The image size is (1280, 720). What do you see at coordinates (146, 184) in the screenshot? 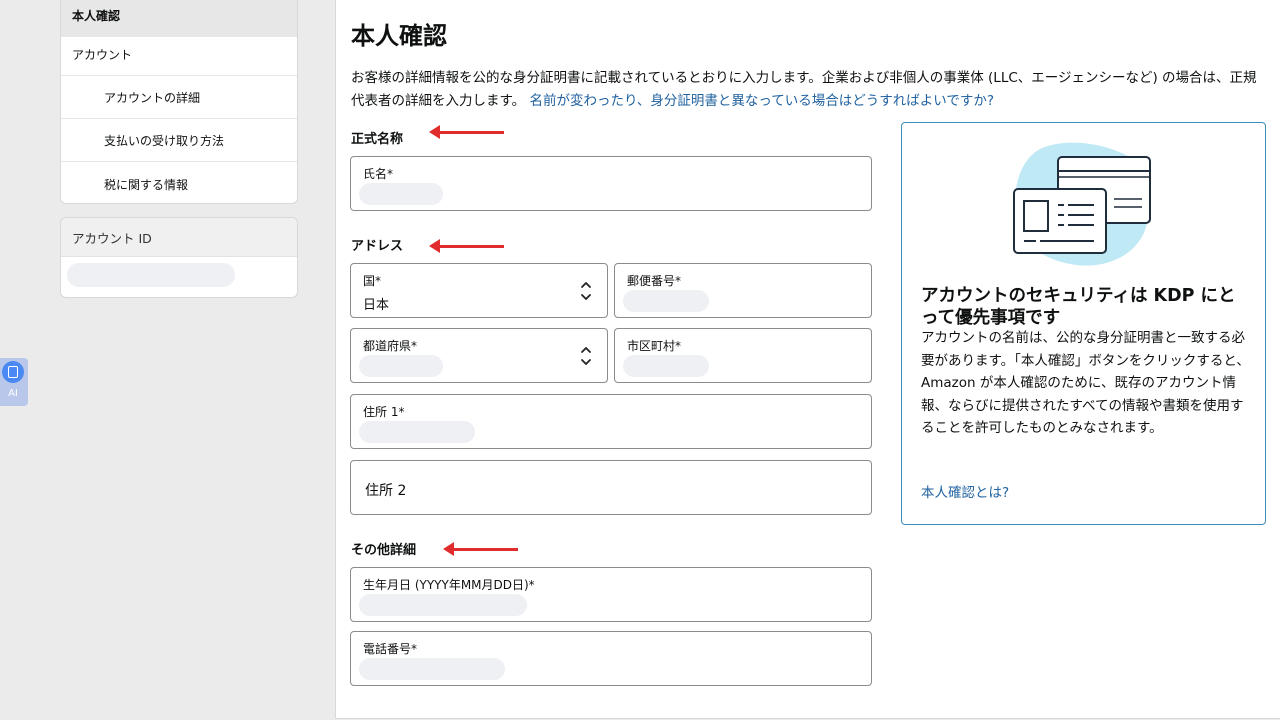
I see `sidebar-item-label: 税に関する情報` at bounding box center [146, 184].